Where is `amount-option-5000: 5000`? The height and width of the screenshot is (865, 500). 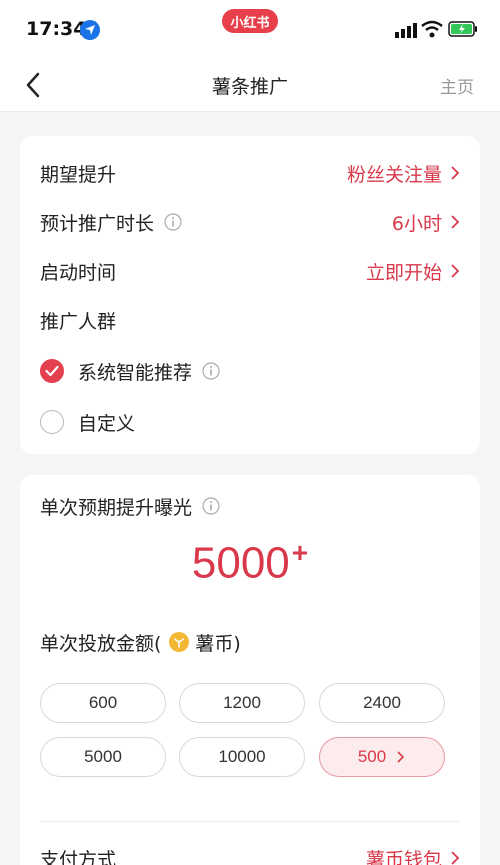 amount-option-5000: 5000 is located at coordinates (103, 757).